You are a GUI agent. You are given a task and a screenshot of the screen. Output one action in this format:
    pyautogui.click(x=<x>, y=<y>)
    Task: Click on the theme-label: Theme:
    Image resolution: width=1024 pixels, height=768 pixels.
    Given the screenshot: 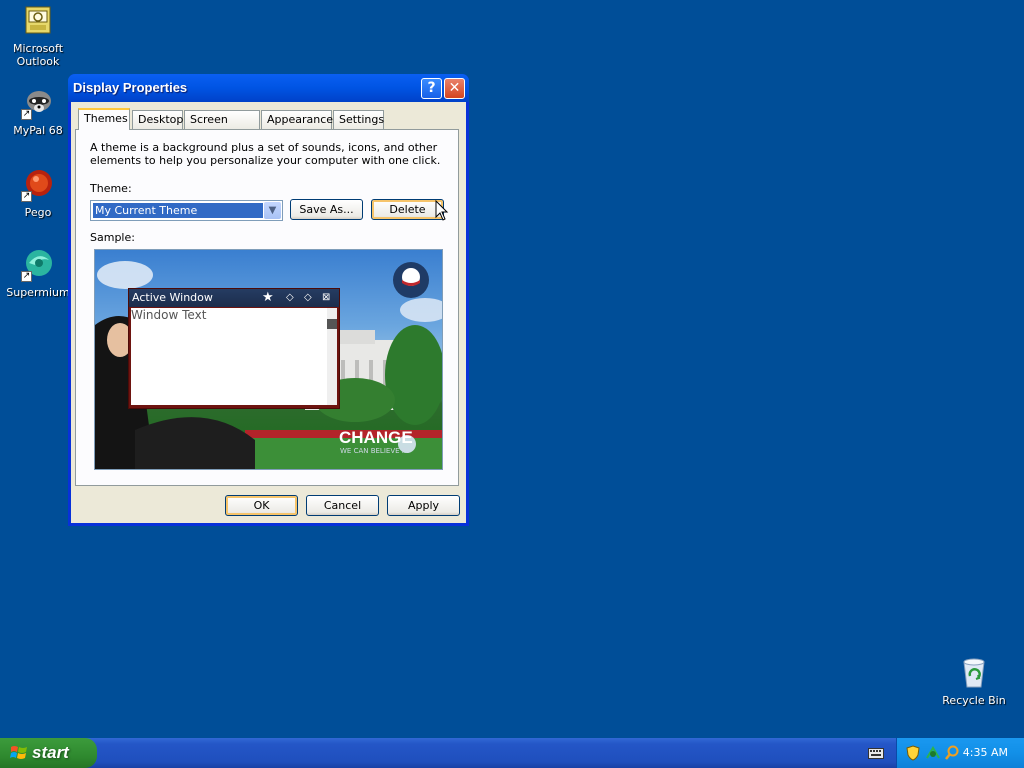 What is the action you would take?
    pyautogui.click(x=111, y=188)
    